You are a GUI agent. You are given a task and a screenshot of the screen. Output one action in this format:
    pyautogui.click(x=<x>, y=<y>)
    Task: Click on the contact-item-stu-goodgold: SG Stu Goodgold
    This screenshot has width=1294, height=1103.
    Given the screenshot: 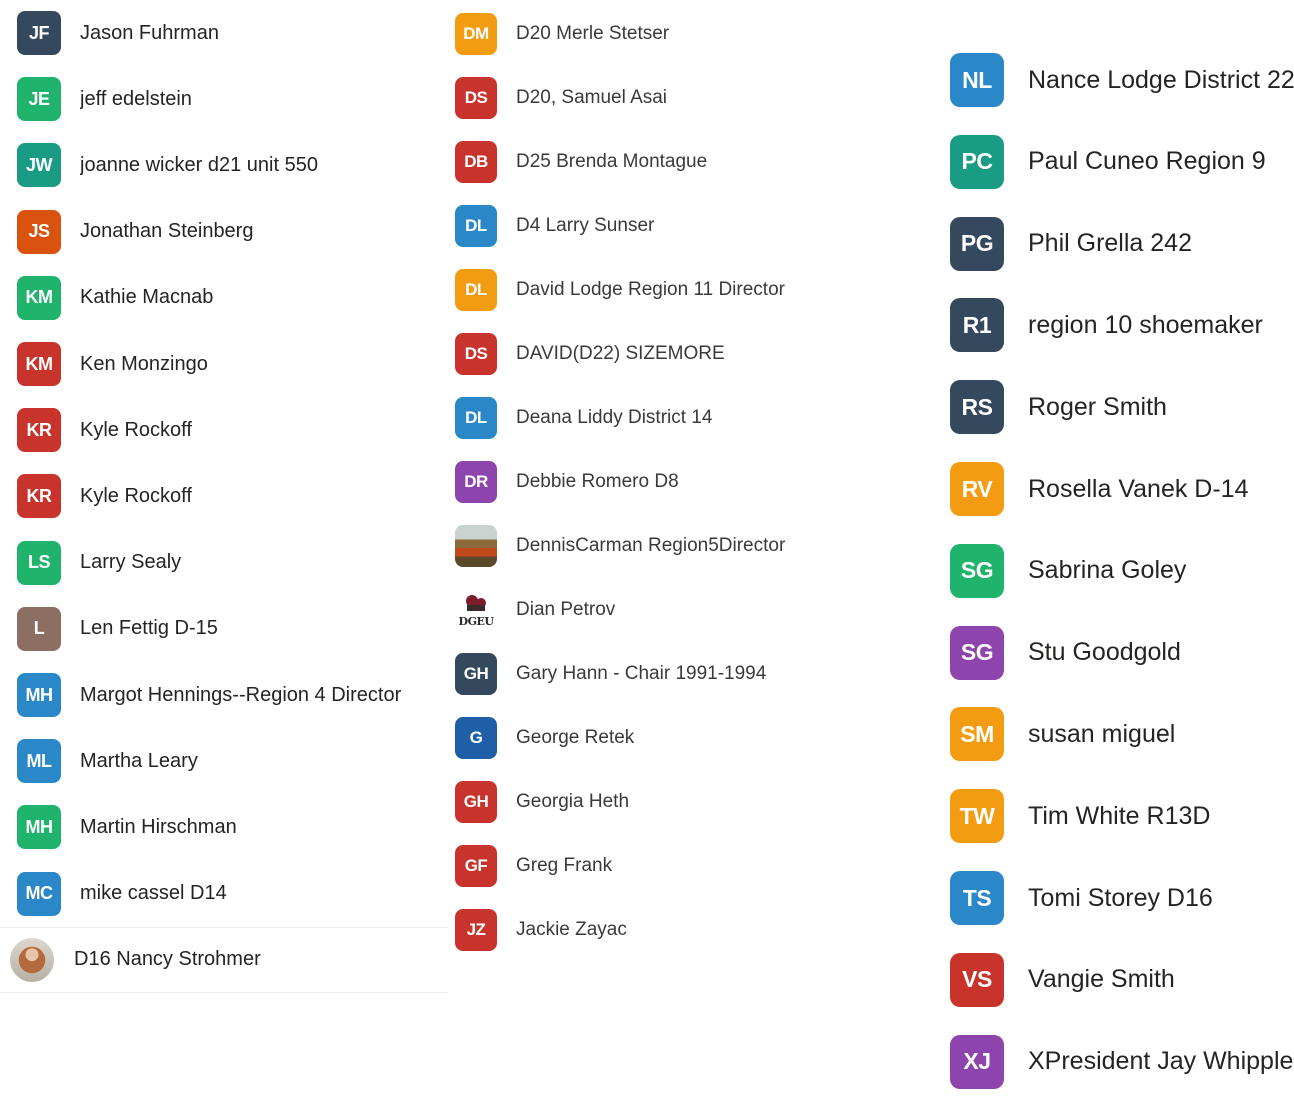 What is the action you would take?
    pyautogui.click(x=1106, y=653)
    